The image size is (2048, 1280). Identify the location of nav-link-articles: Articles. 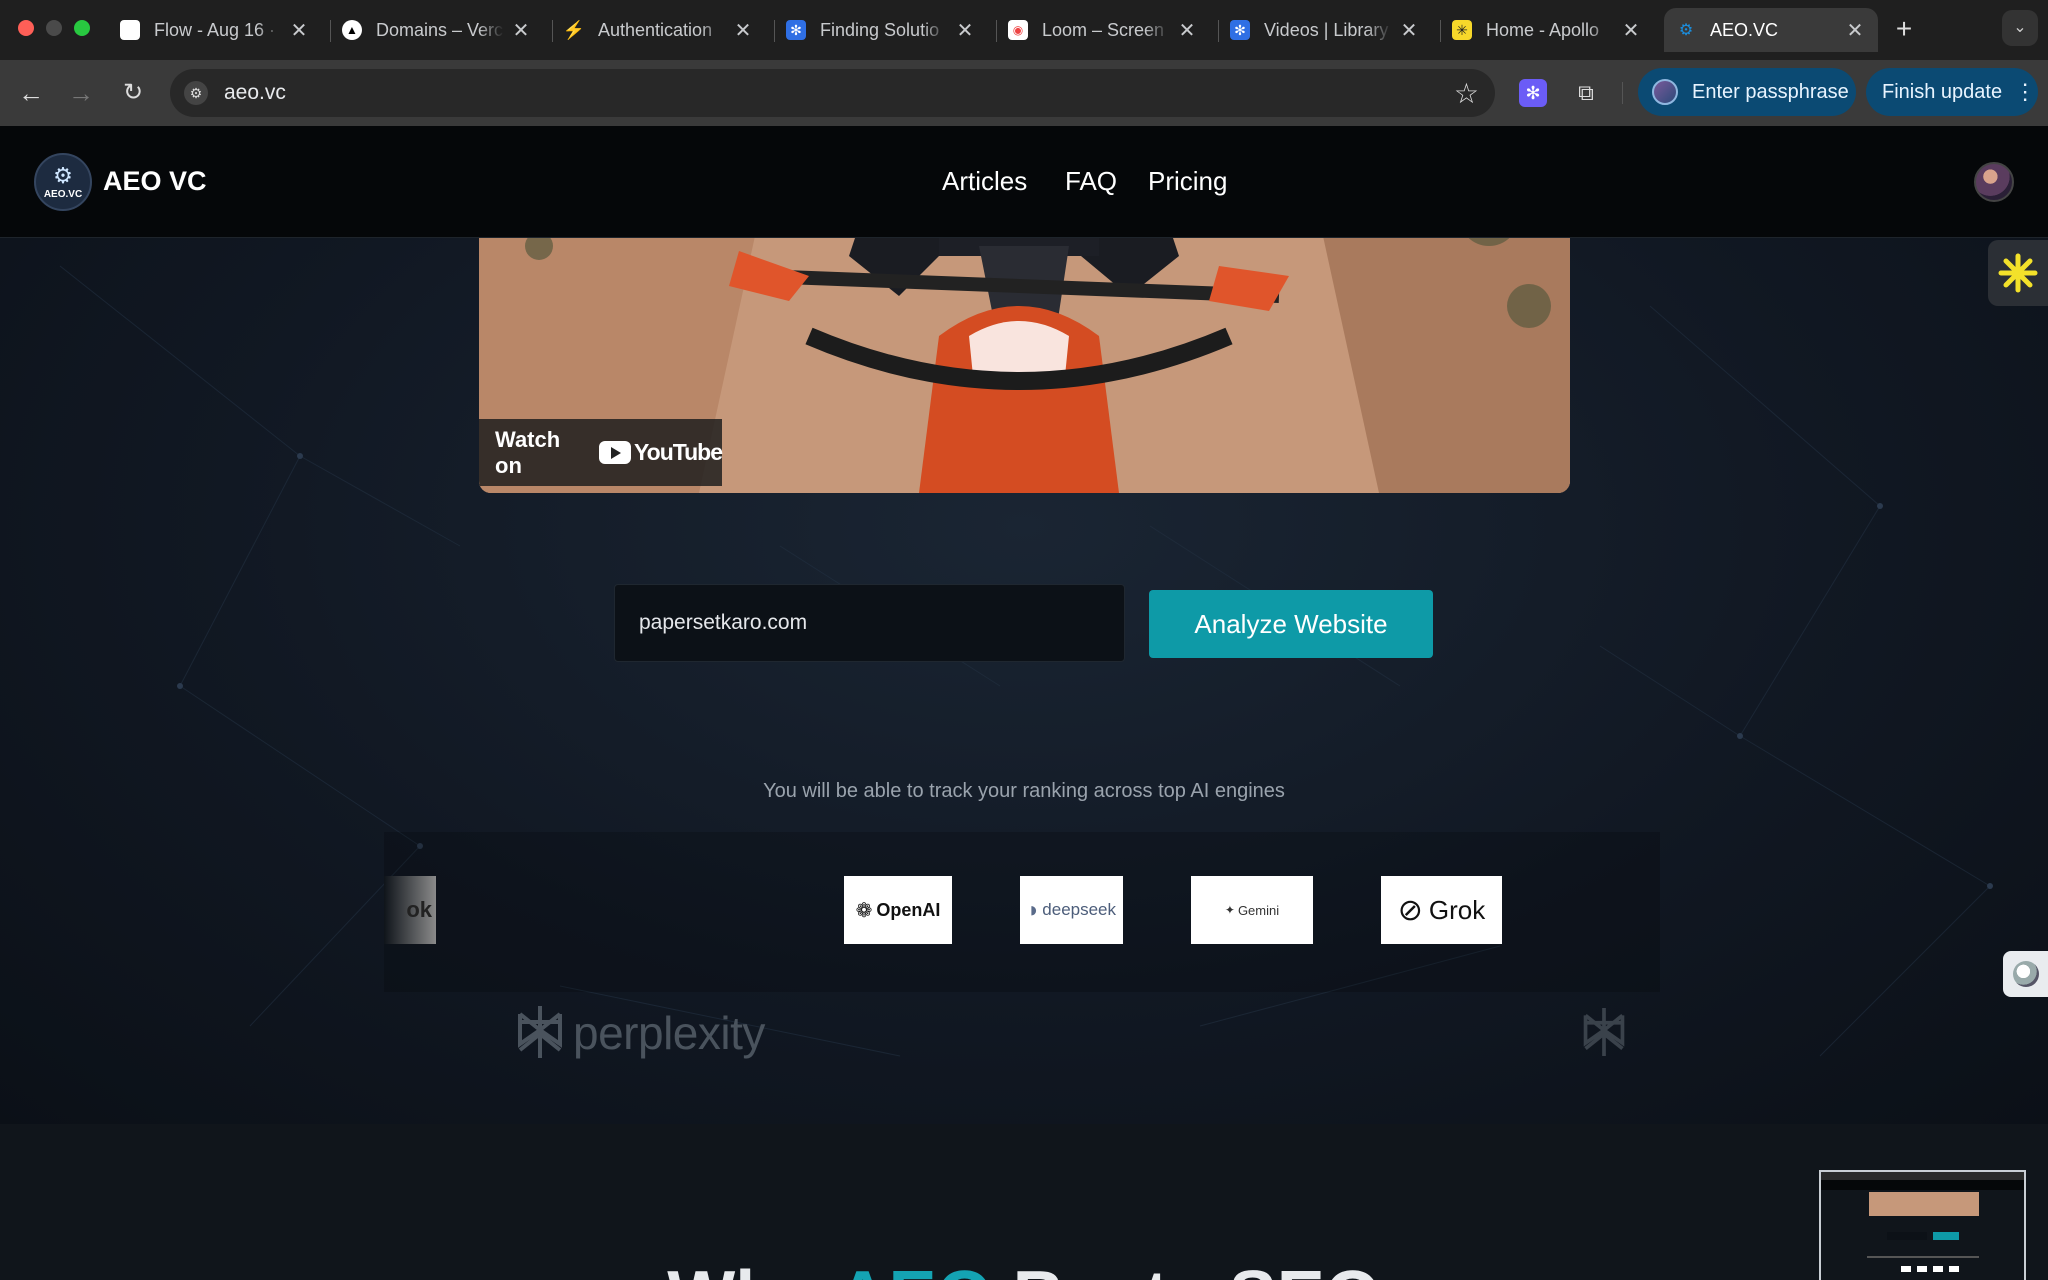
(984, 181).